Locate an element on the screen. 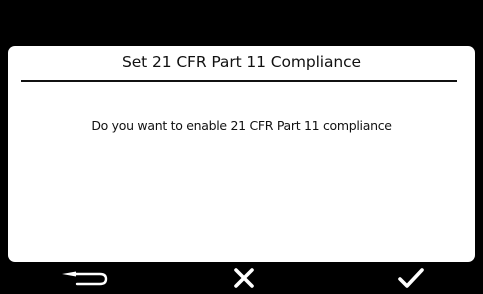  close-icon is located at coordinates (244, 278).